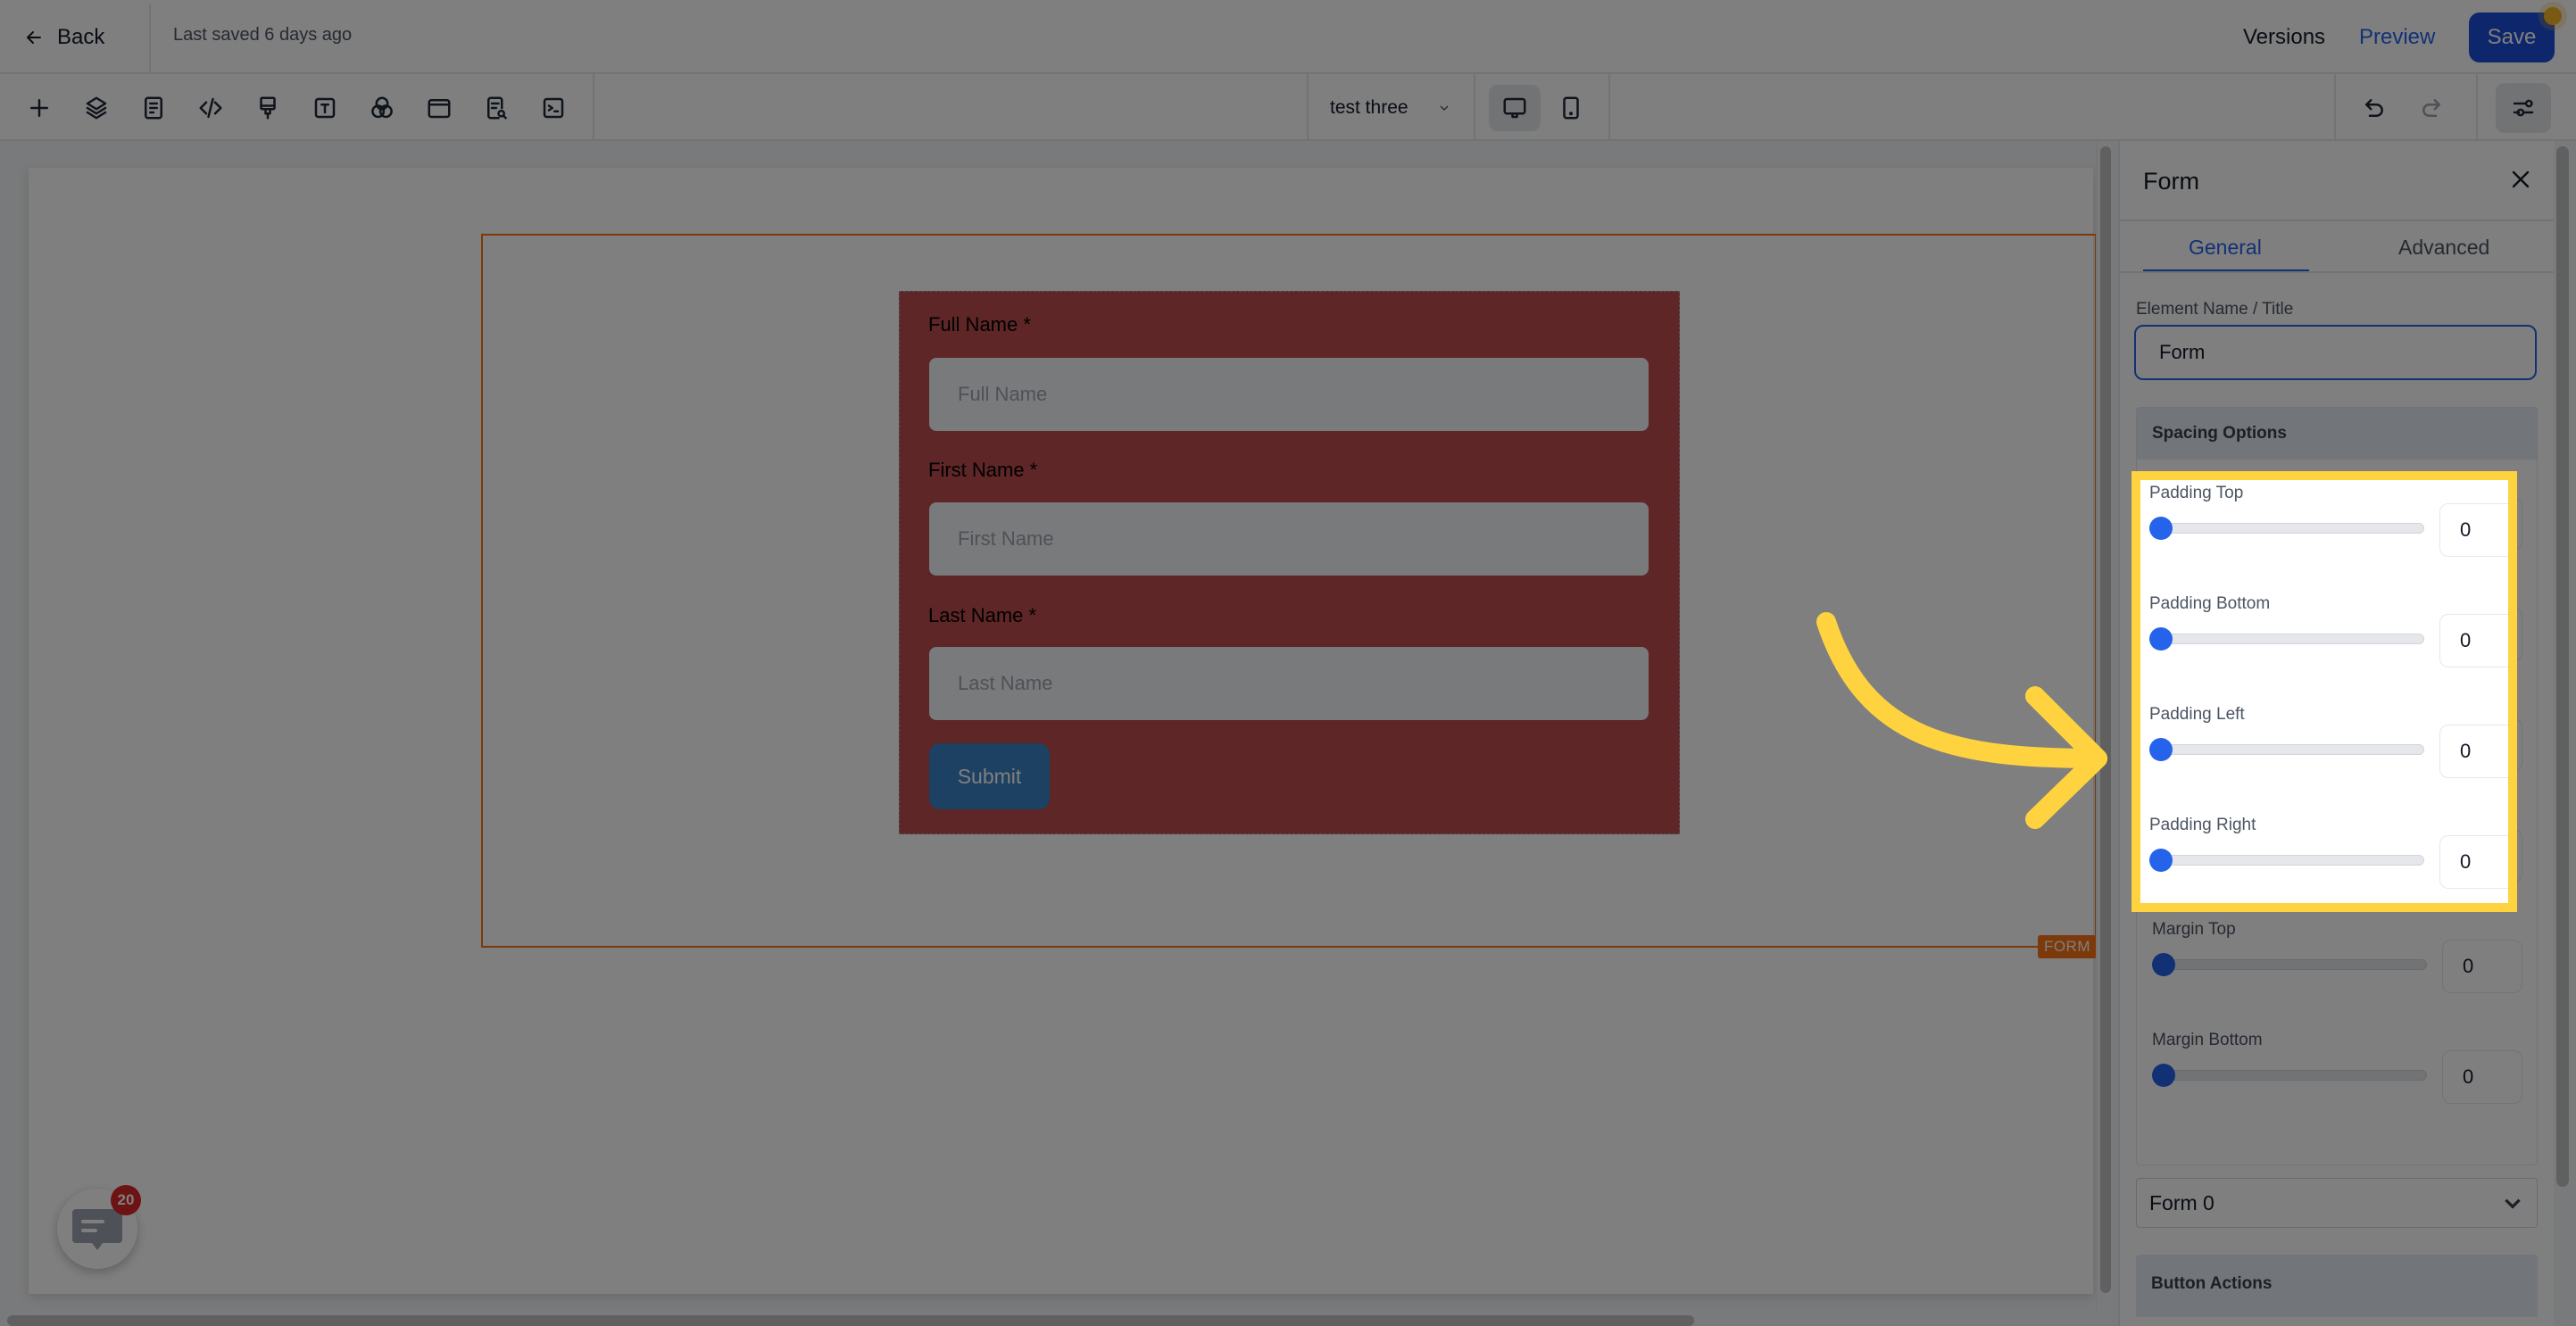  I want to click on spacing-label: Padding Left, so click(2197, 714).